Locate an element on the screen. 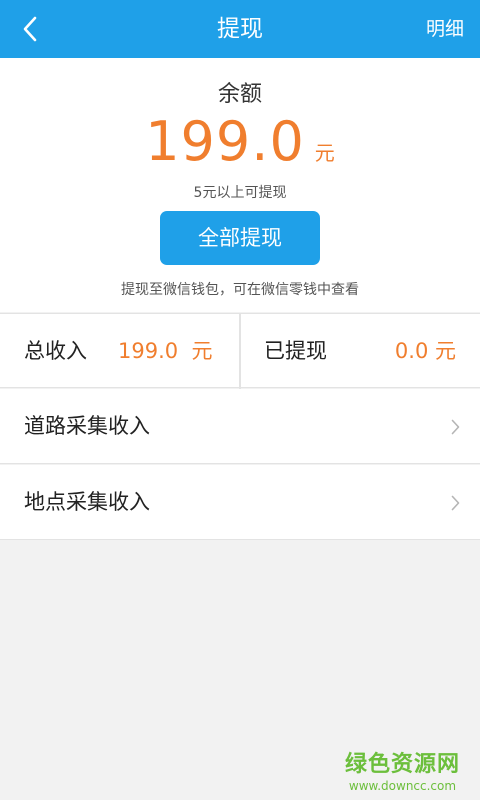 This screenshot has height=800, width=480. app-header: 提现 明细 is located at coordinates (240, 29).